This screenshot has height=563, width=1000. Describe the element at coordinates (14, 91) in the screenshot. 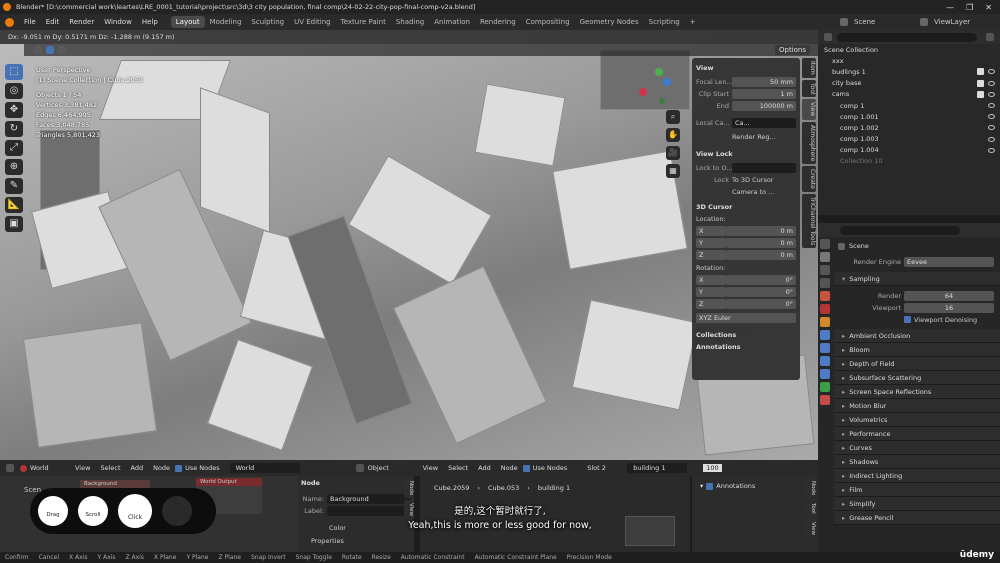

I see `cursor-tool-icon: ◎` at that location.